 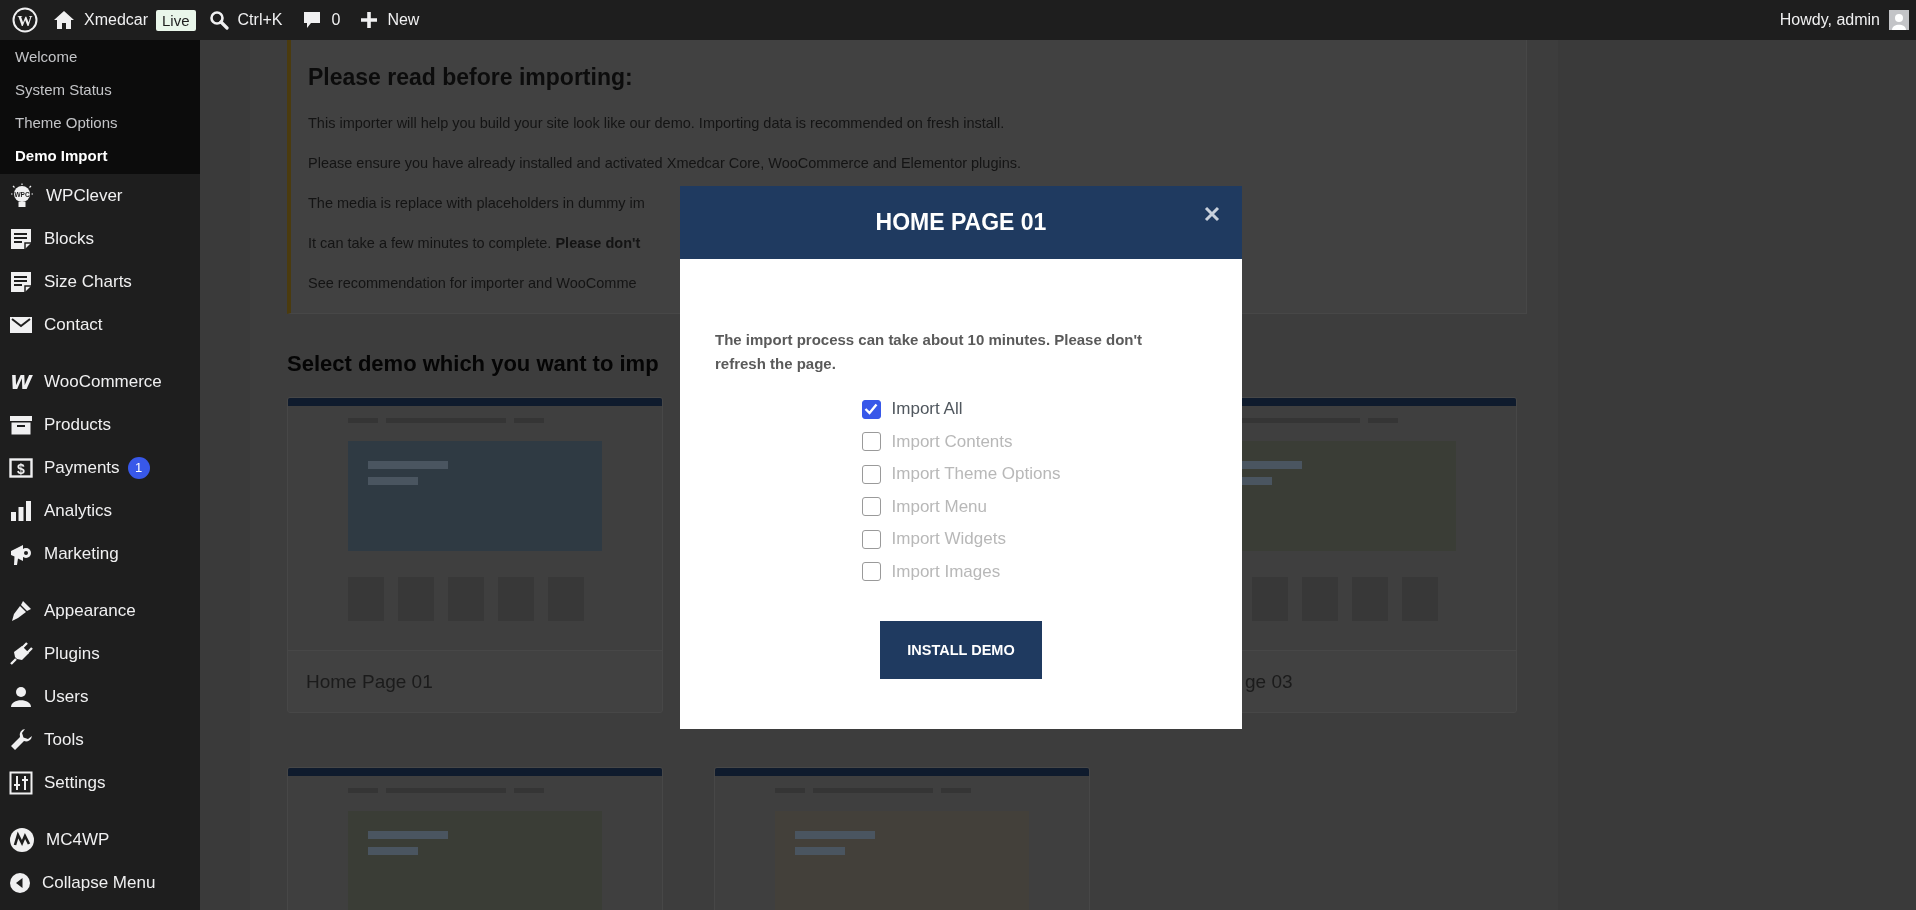 What do you see at coordinates (100, 610) in the screenshot?
I see `sidebar-menu-item: Appearance` at bounding box center [100, 610].